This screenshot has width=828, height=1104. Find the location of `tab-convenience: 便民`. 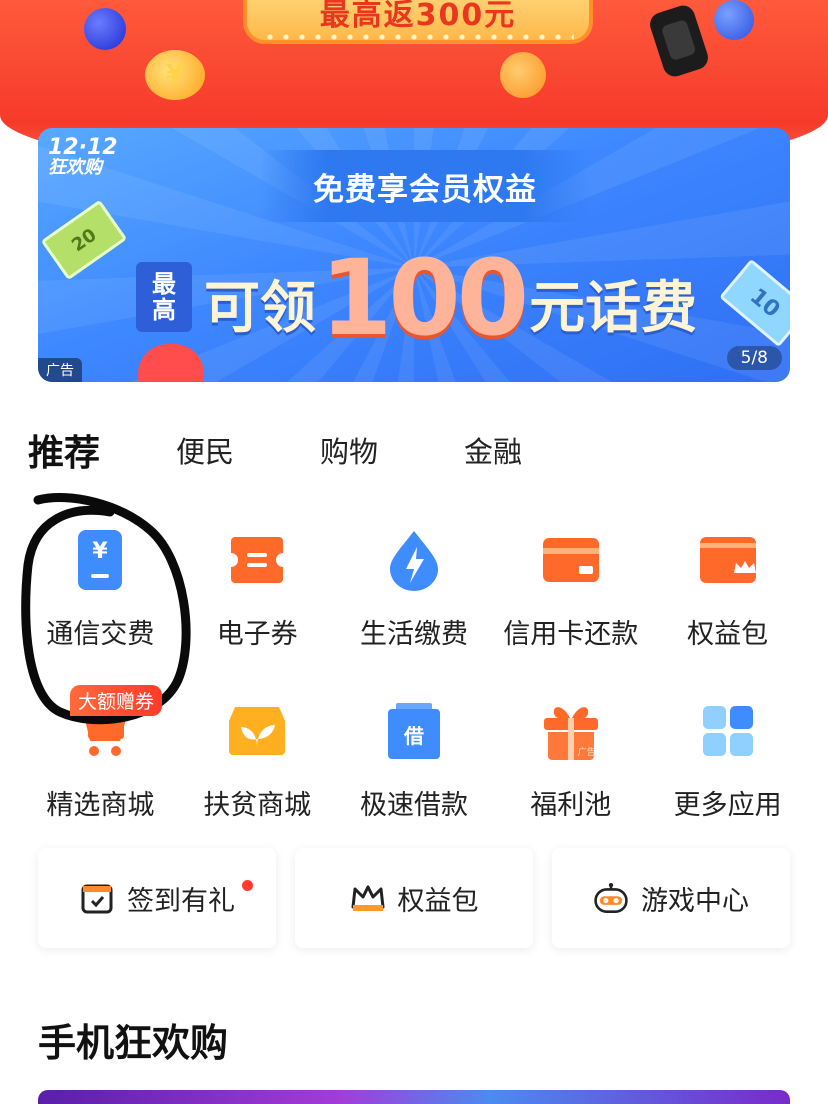

tab-convenience: 便民 is located at coordinates (205, 450).